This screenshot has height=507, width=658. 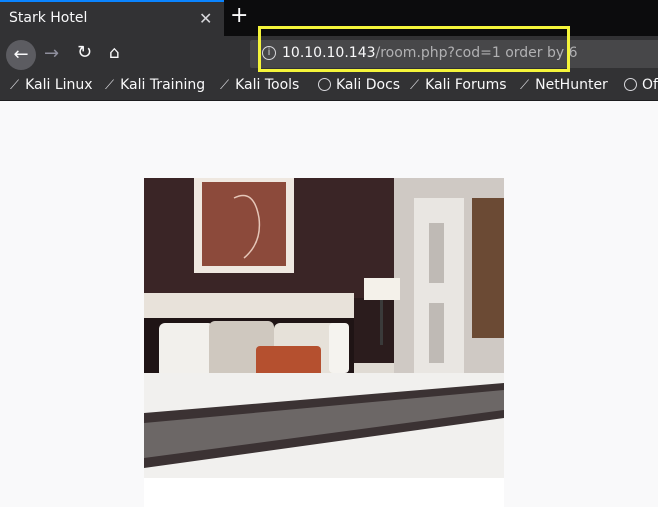 I want to click on bookmark-kali-tools: ⟋ Kali Tools, so click(x=259, y=85).